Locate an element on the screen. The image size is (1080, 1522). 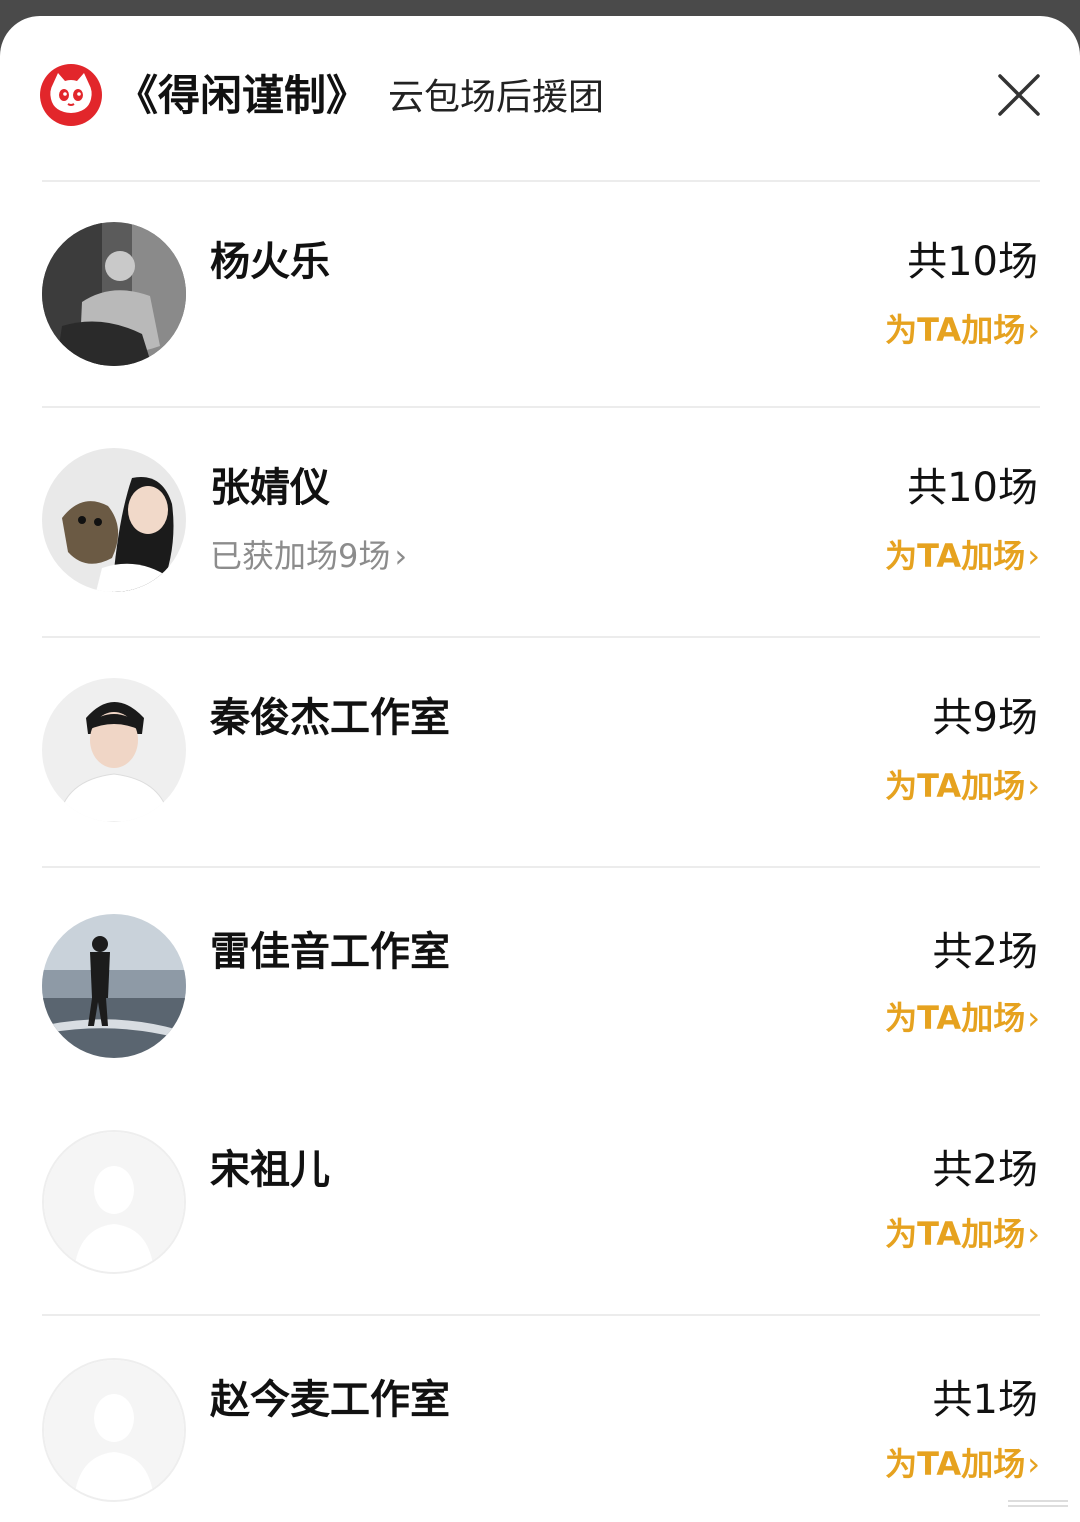
bonus-sessions-label: 已获加场9场 is located at coordinates (300, 556).